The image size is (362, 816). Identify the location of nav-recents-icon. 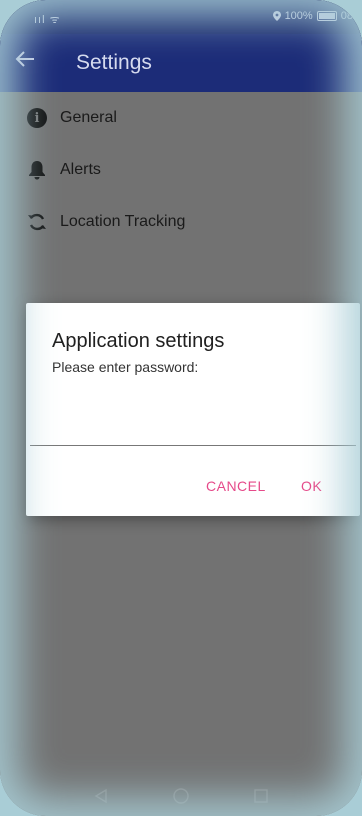
(261, 796).